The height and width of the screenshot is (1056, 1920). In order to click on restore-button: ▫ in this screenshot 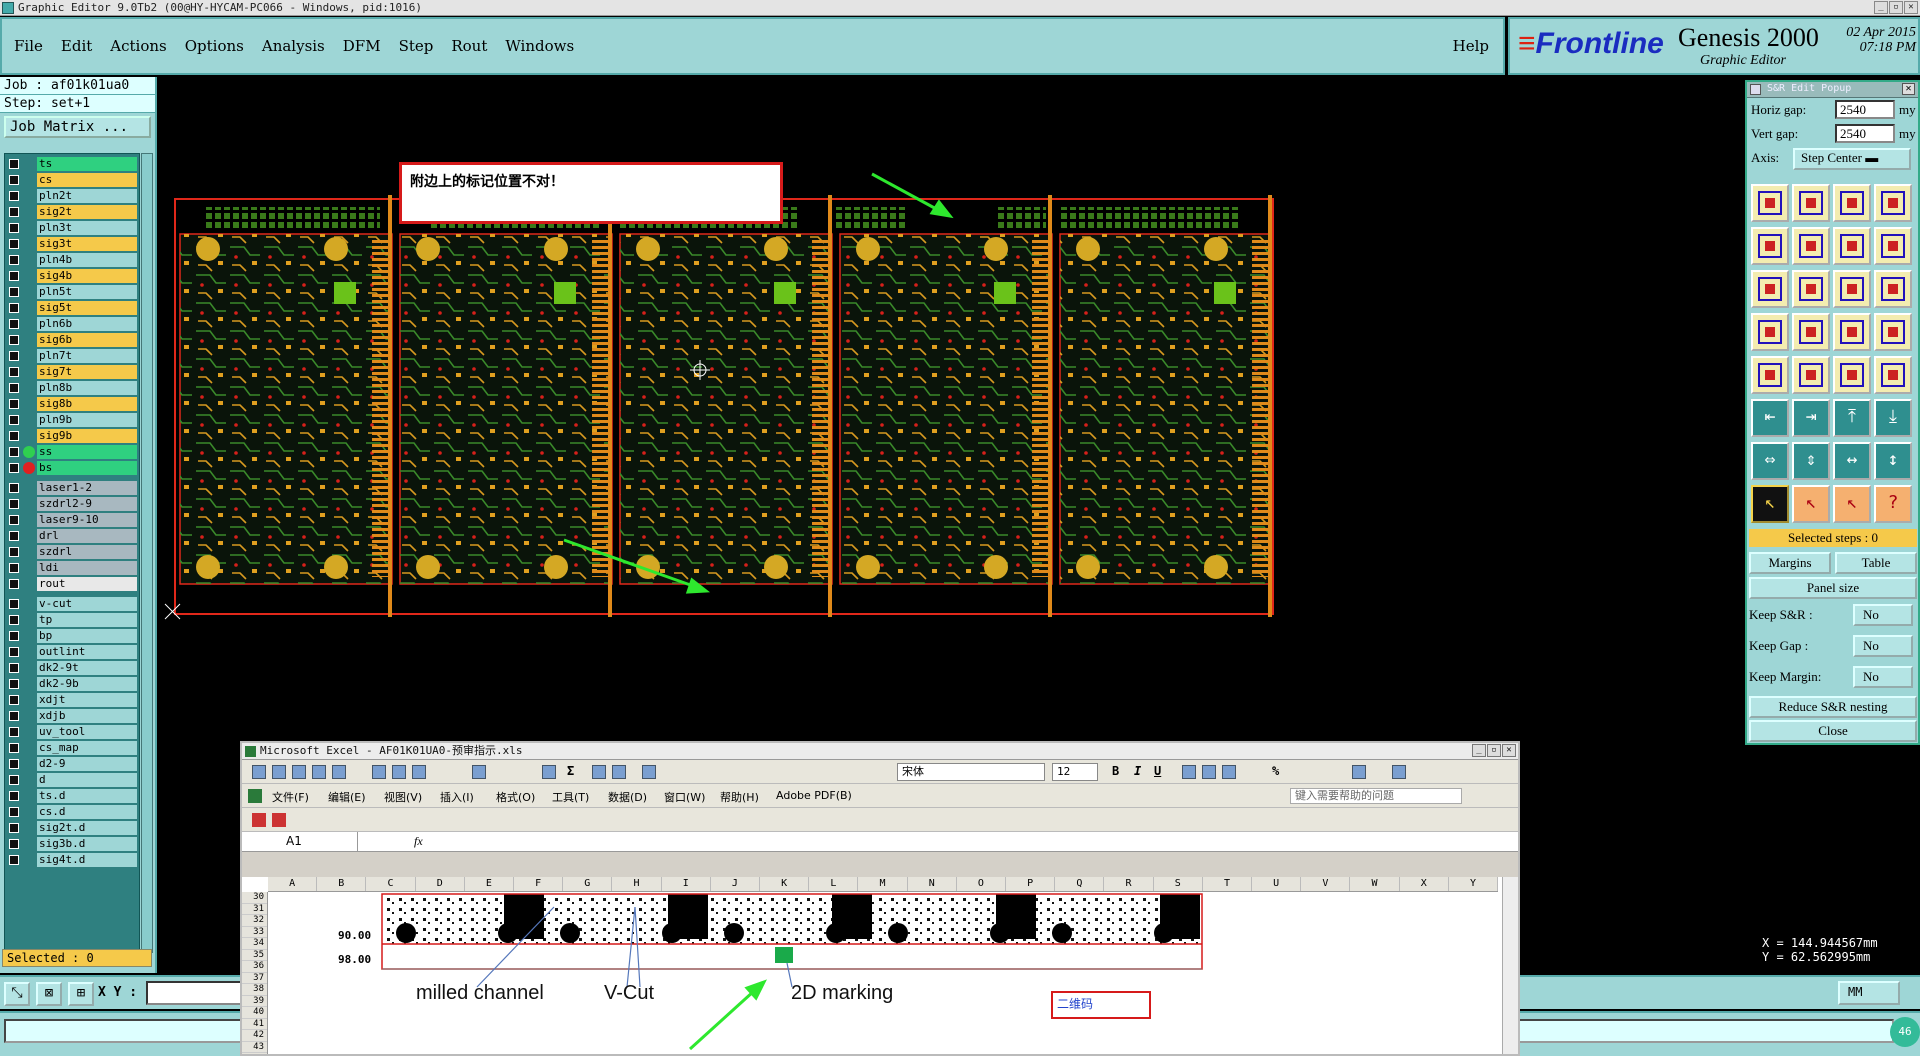, I will do `click(1896, 7)`.